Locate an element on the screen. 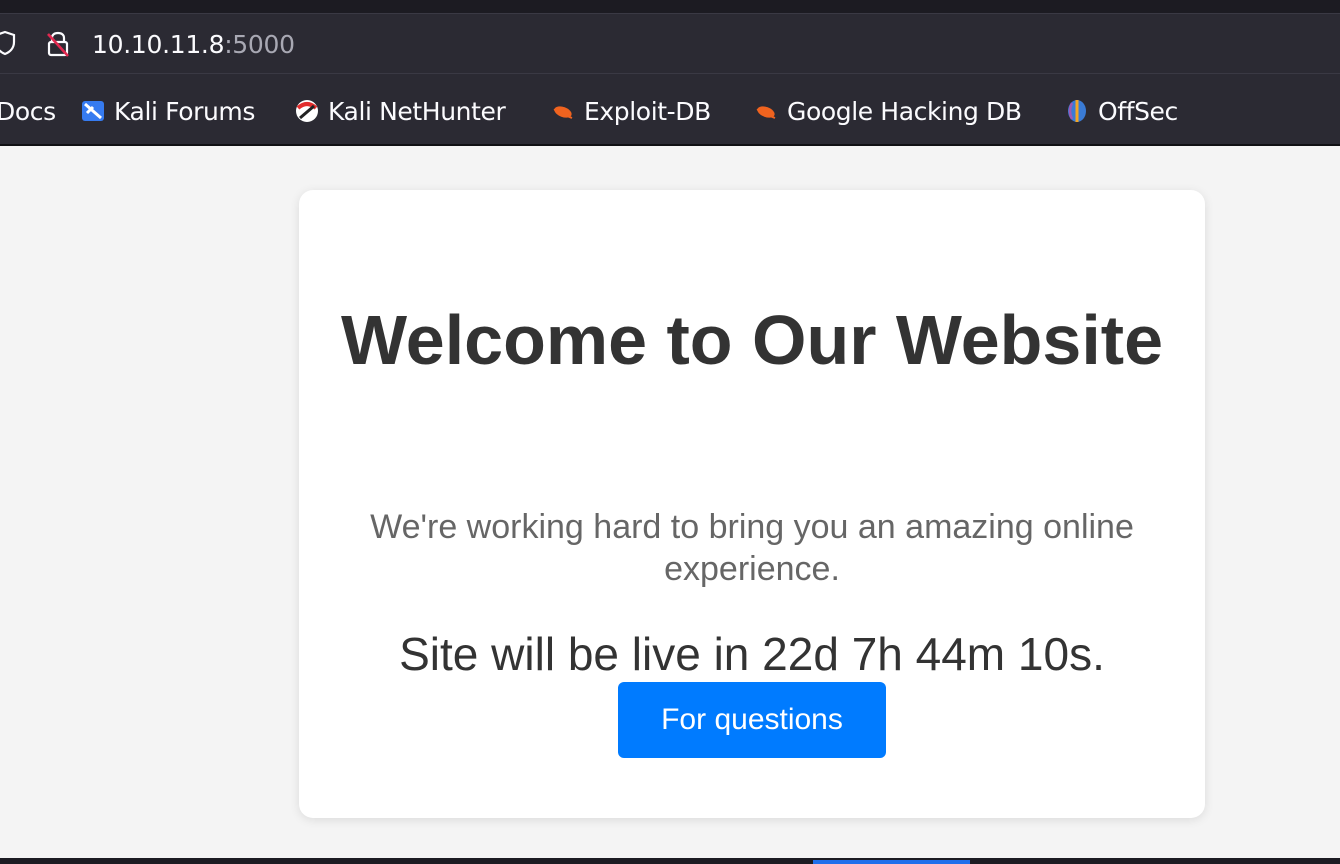 Image resolution: width=1340 pixels, height=864 pixels. for-questions-button: For questions is located at coordinates (752, 720).